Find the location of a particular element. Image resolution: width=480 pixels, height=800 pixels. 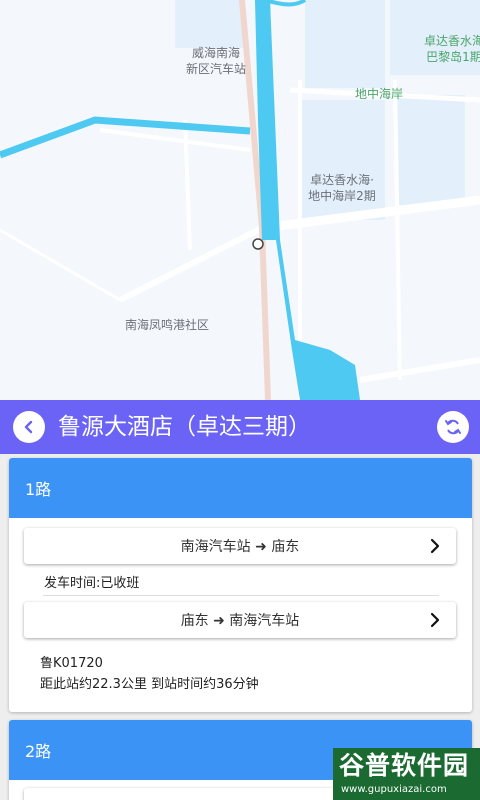

direction-button: 庙东 ➜ 南海汽车站 is located at coordinates (240, 620).